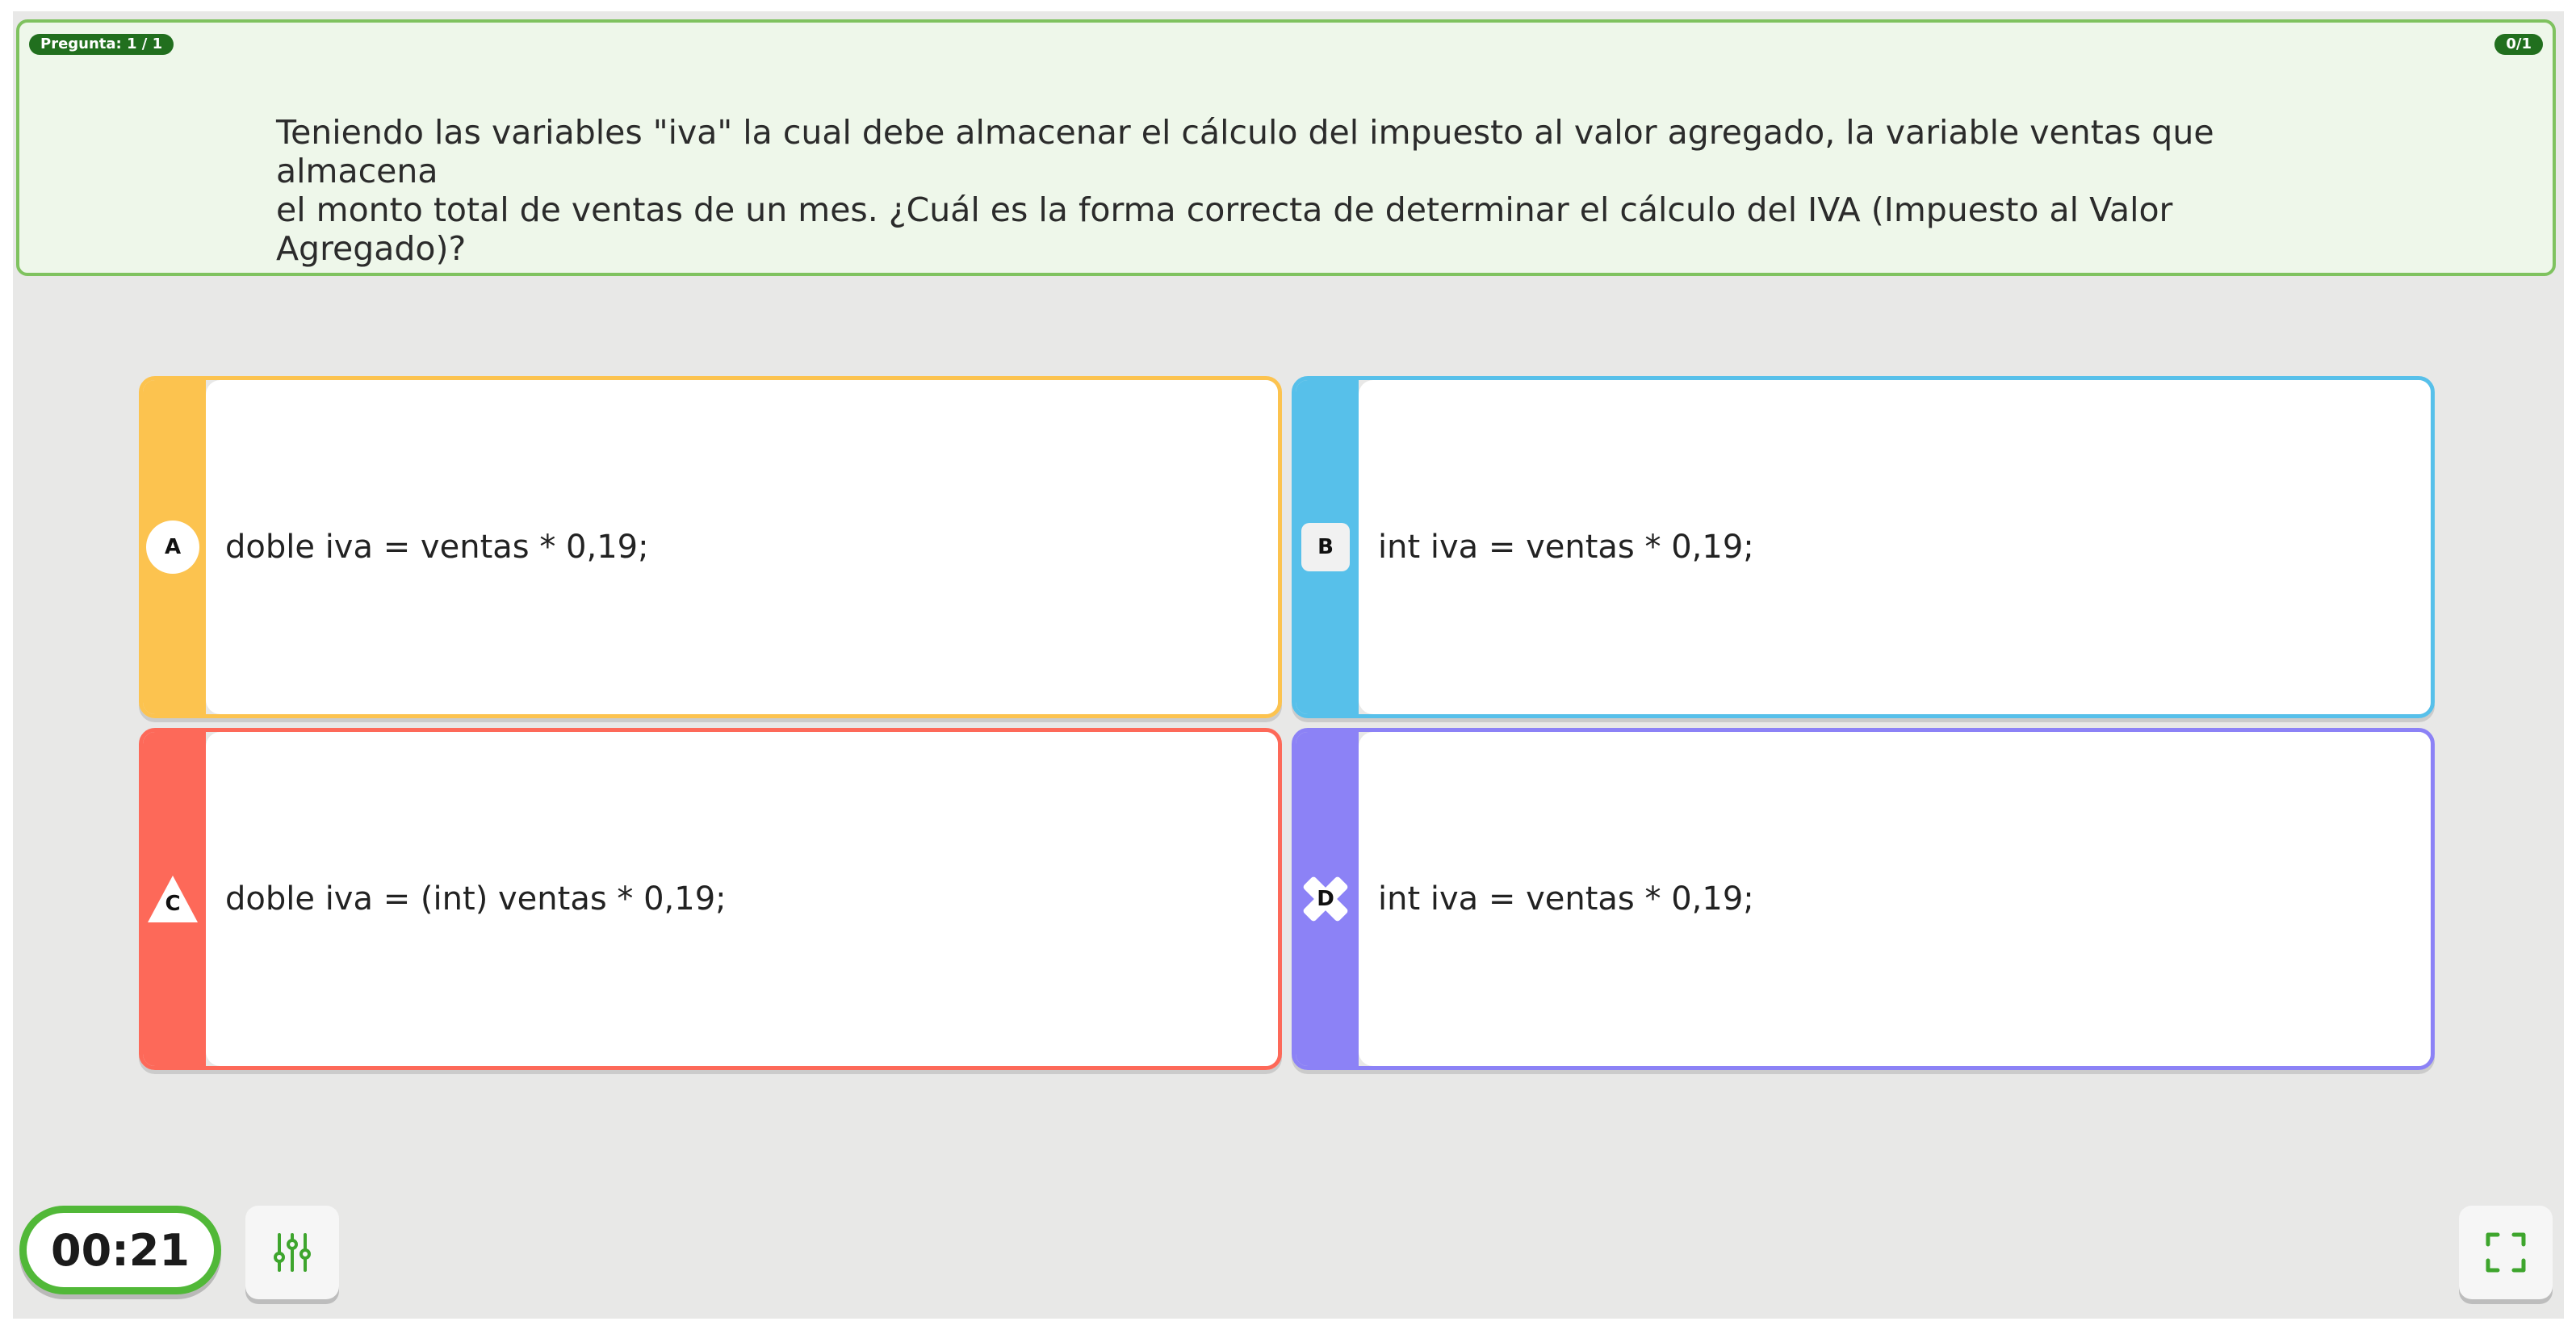 The image size is (2576, 1338). I want to click on option-a-letter: A, so click(173, 547).